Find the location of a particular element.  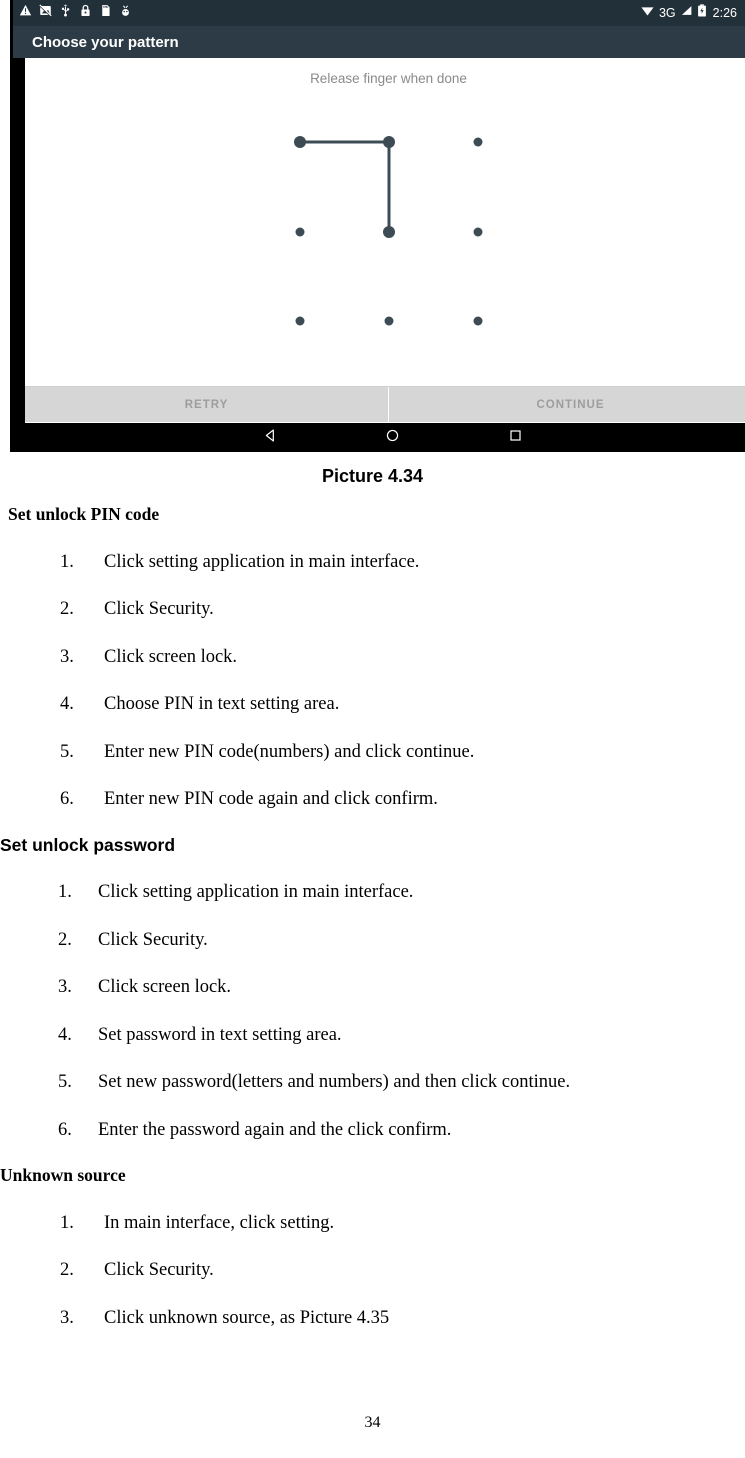

bluetooth-icon is located at coordinates (125, 13).